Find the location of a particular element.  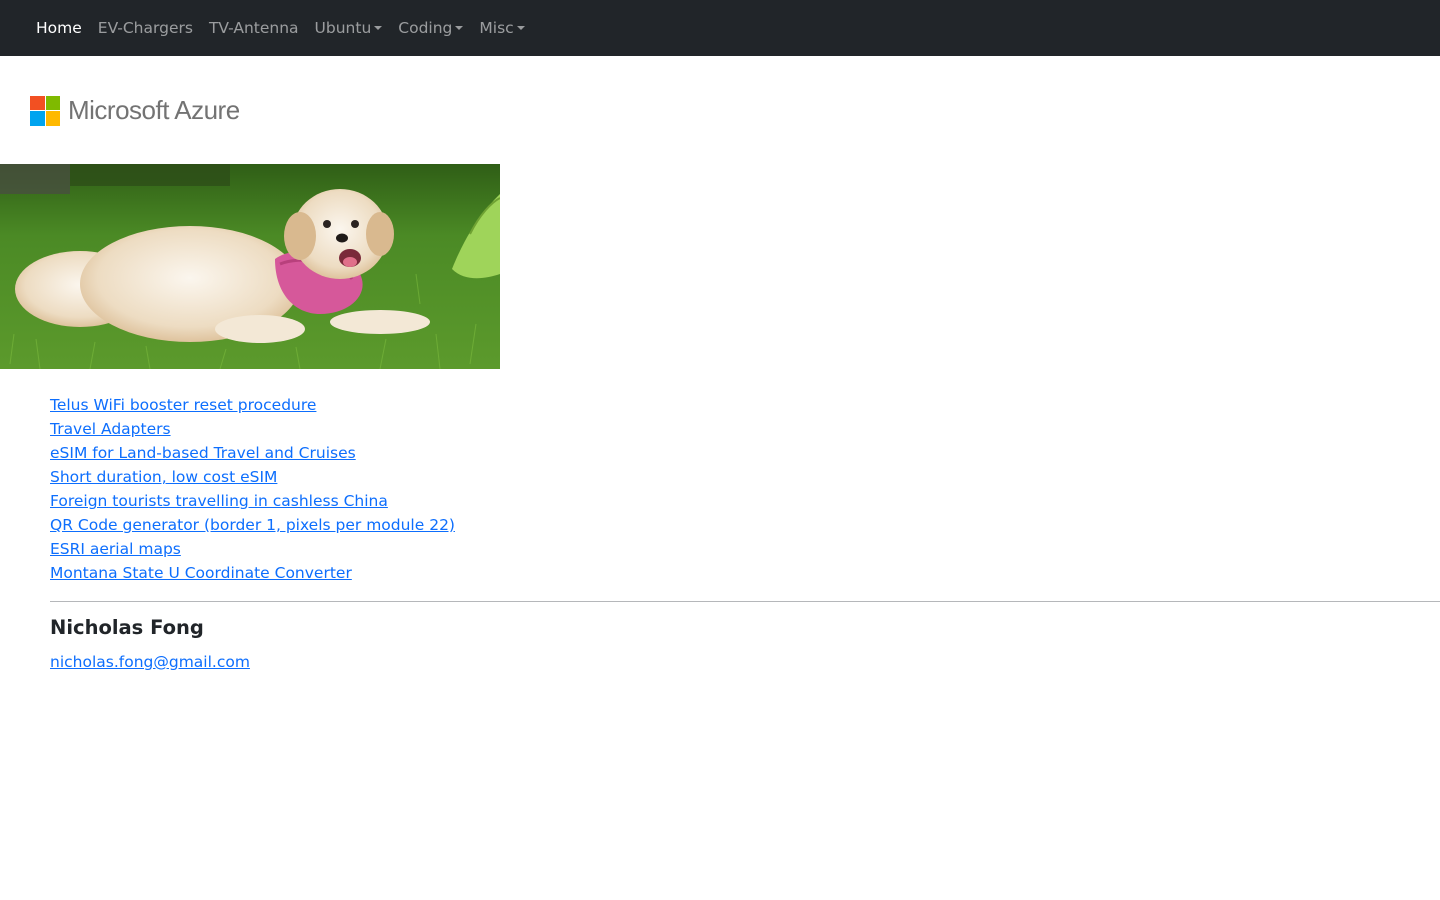

nav-dropdown-coding: Coding is located at coordinates (430, 28).